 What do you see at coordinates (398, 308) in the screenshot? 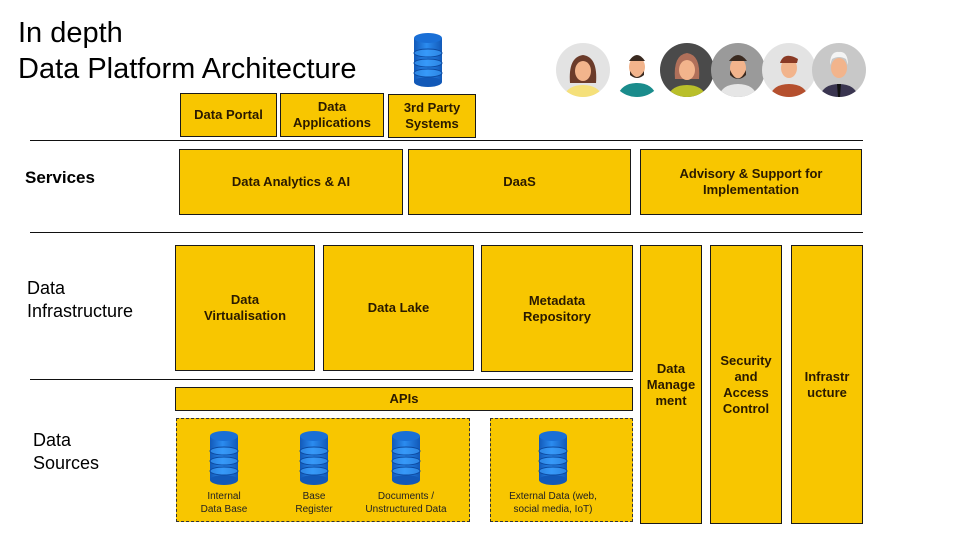
I see `infra-data-lake: Data Lake` at bounding box center [398, 308].